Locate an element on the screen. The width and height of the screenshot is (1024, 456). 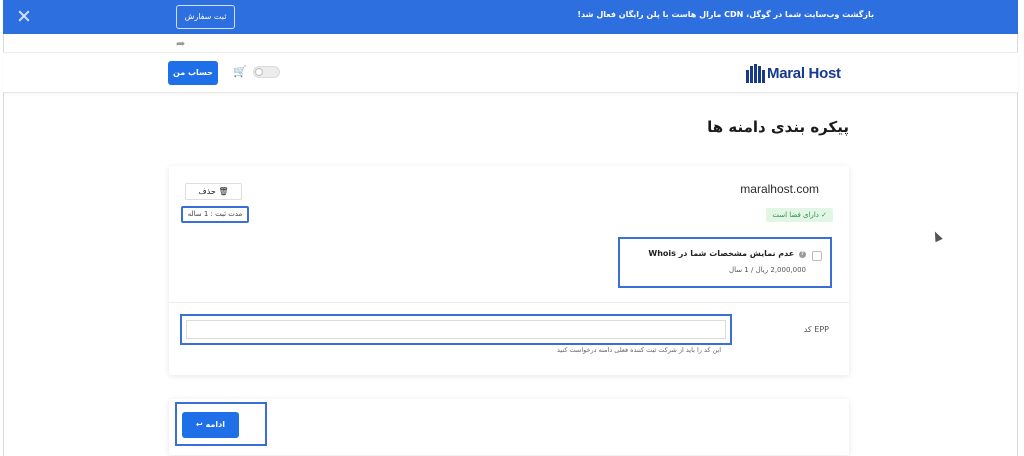
delete-button: 🗑 حذف is located at coordinates (213, 191).